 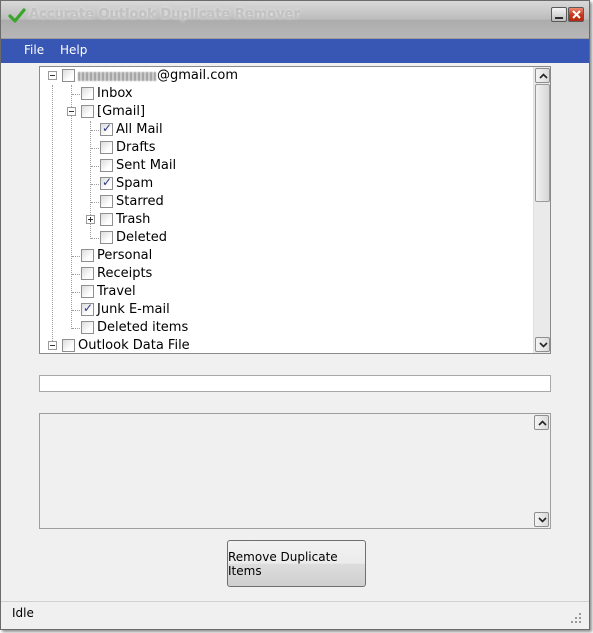 What do you see at coordinates (106, 128) in the screenshot?
I see `checkbox-all-mail` at bounding box center [106, 128].